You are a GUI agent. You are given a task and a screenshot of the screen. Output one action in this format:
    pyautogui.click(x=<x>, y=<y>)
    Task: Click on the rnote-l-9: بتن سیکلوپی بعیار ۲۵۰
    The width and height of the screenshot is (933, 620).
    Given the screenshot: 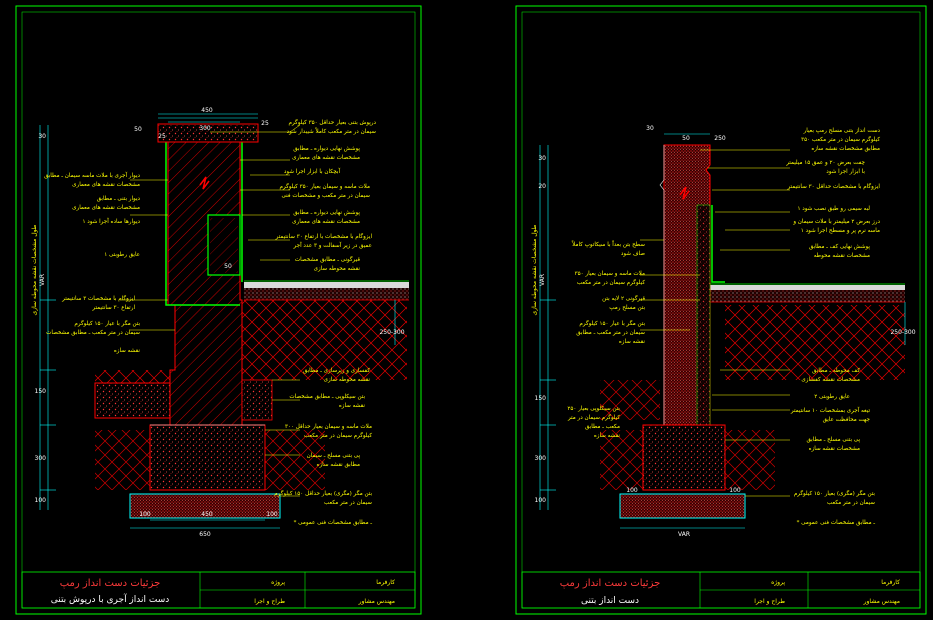 What is the action you would take?
    pyautogui.click(x=593, y=408)
    